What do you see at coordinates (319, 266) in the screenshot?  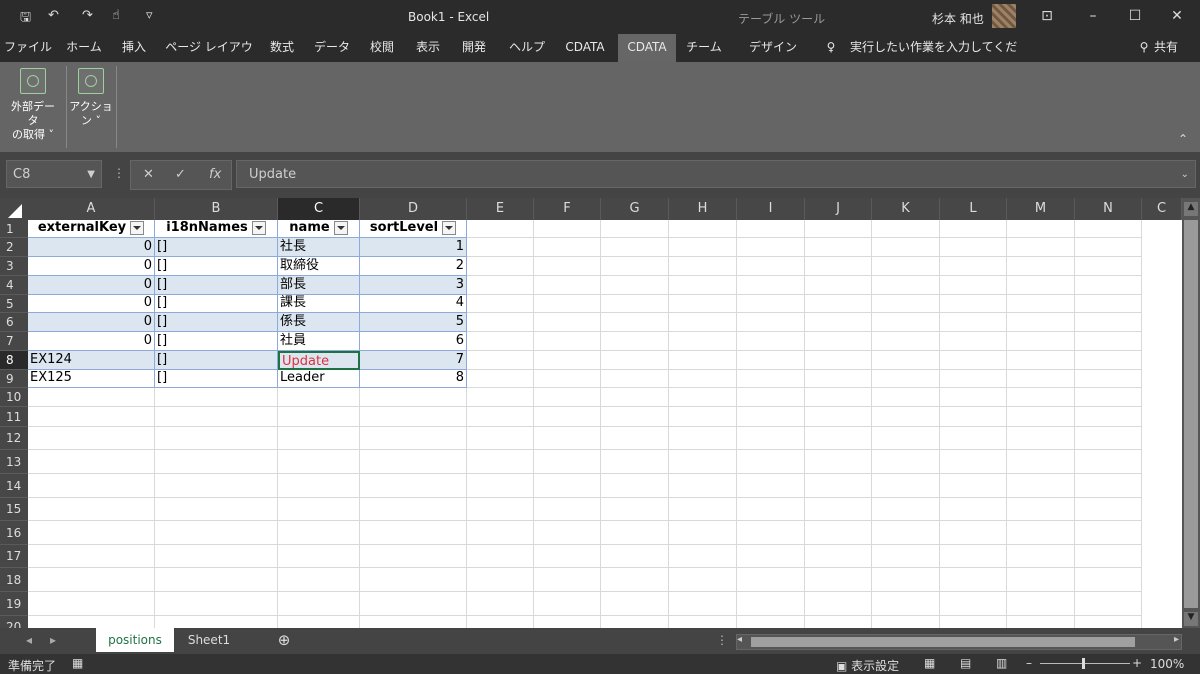 I see `table-cell: 取締役` at bounding box center [319, 266].